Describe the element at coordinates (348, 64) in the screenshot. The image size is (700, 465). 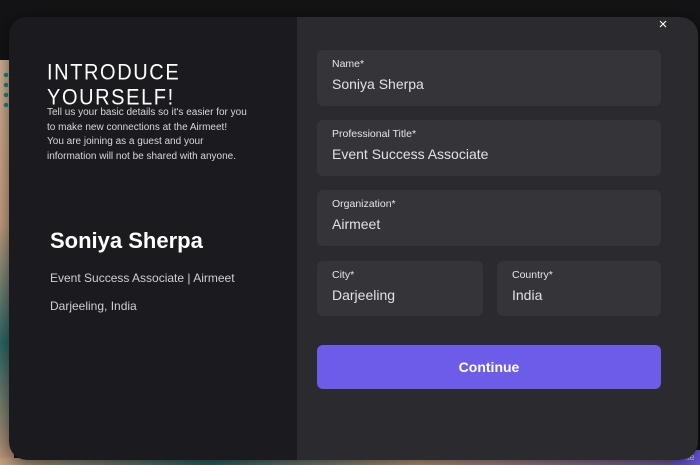
I see `name-label: Name*` at that location.